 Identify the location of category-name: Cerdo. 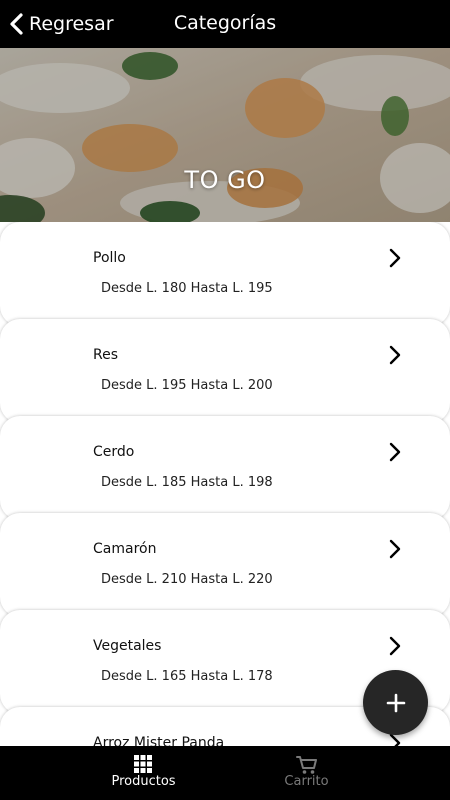
(114, 452).